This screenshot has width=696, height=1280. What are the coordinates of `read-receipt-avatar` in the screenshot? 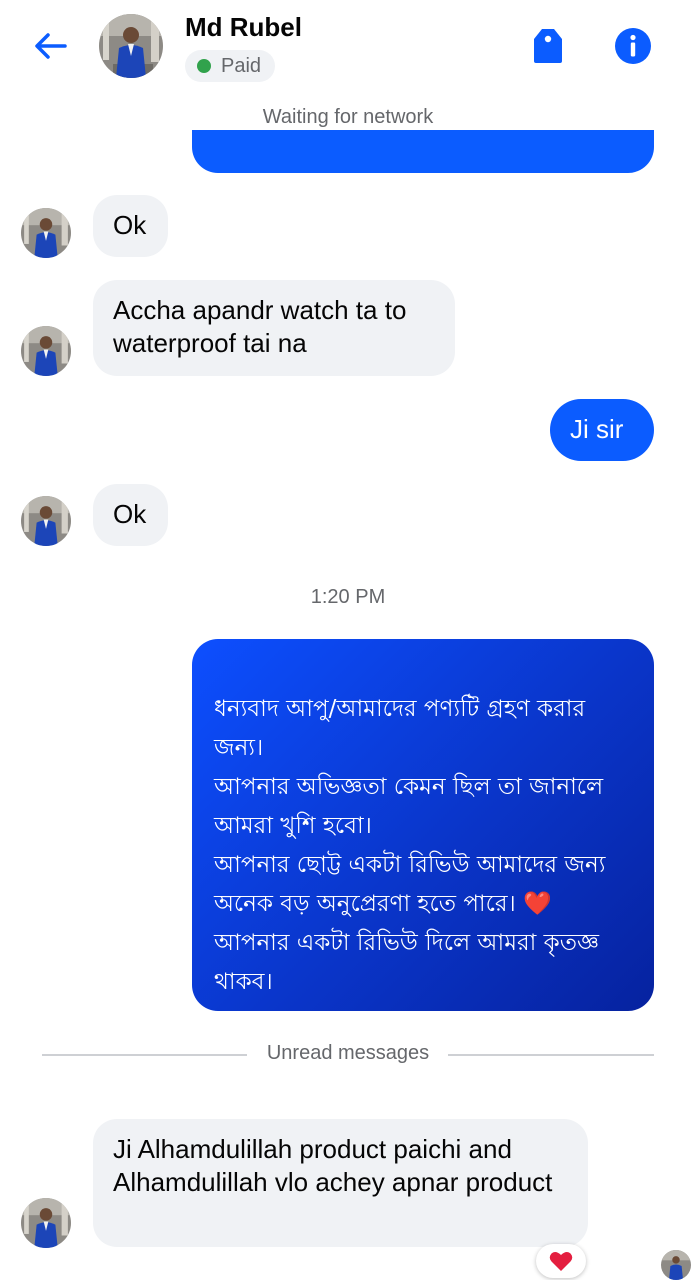 It's located at (676, 1265).